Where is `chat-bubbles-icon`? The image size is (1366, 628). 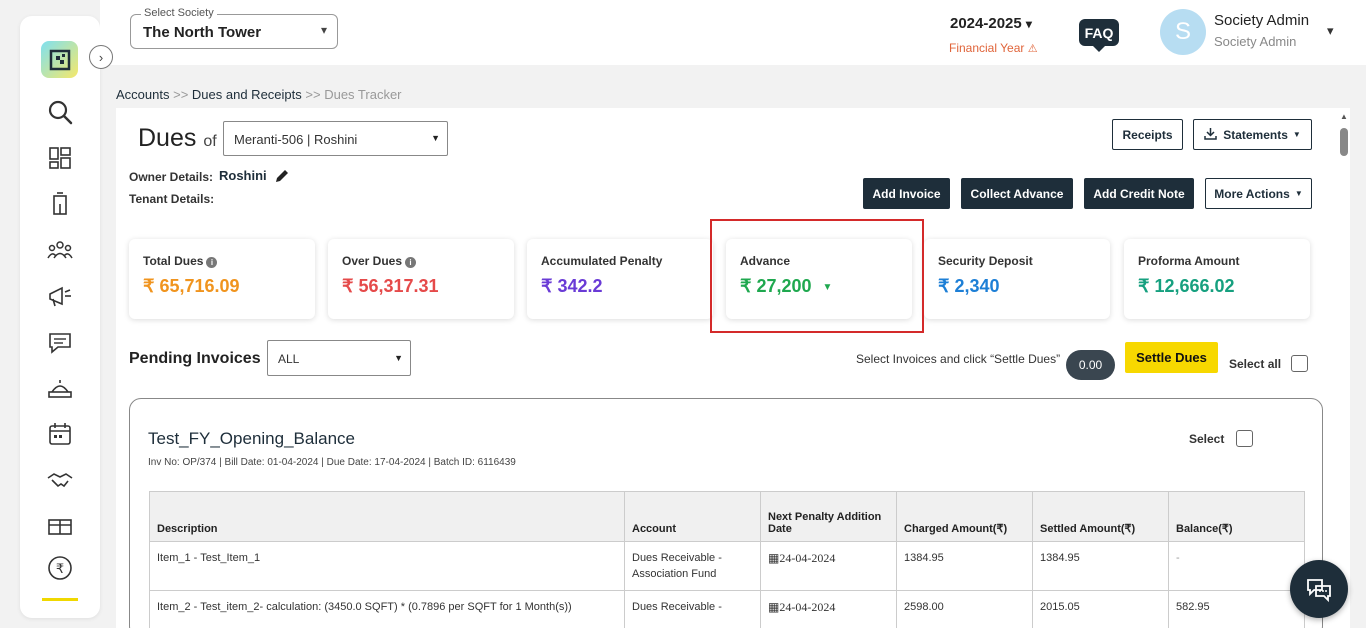
chat-bubbles-icon is located at coordinates (1319, 591).